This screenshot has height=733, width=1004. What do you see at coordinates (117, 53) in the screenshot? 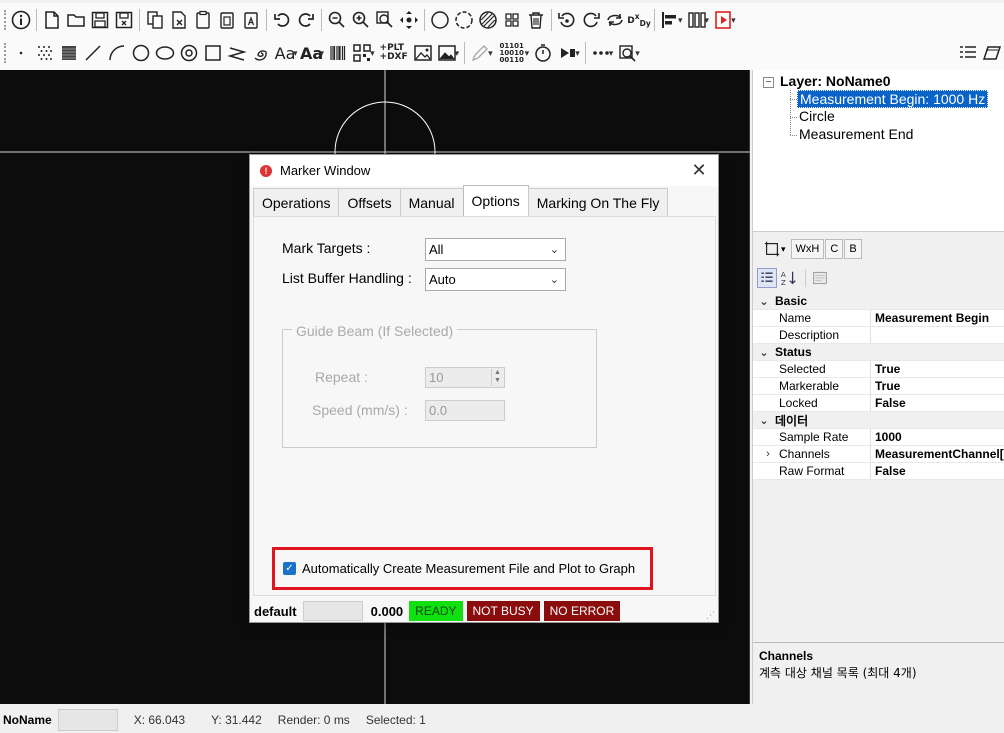
I see `arc-icon` at bounding box center [117, 53].